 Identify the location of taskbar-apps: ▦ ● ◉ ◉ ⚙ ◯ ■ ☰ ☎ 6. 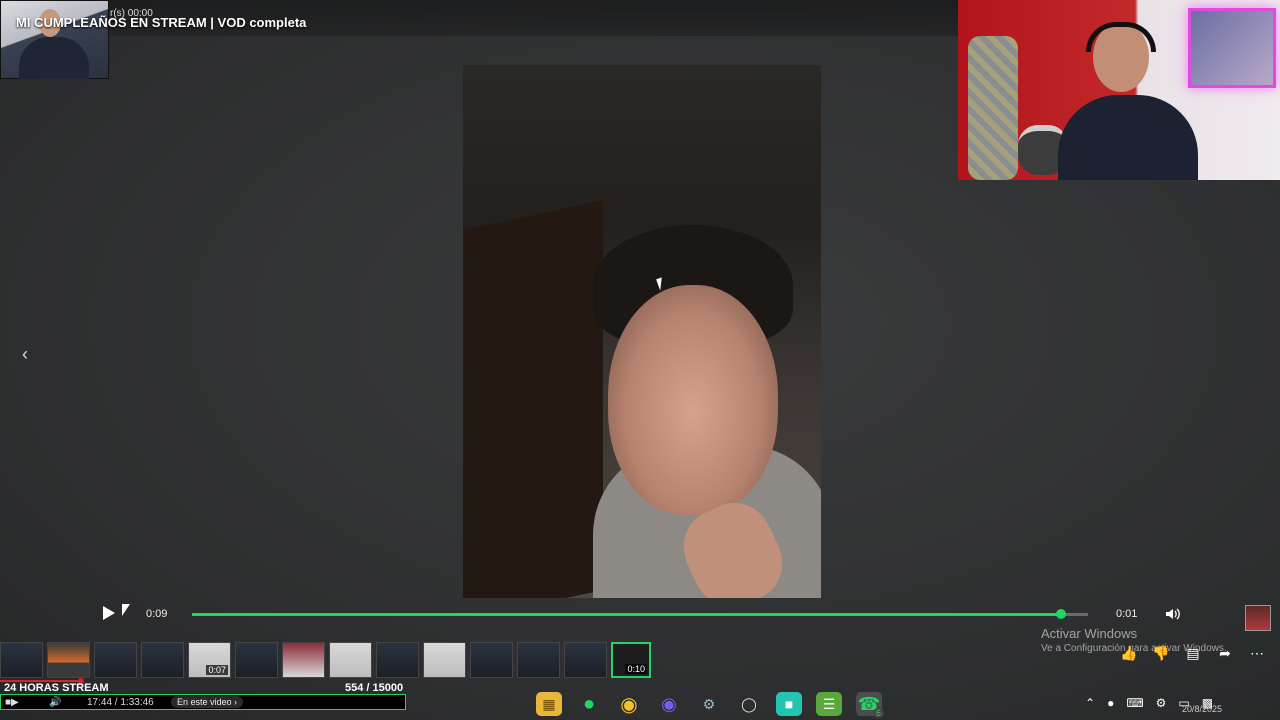
(710, 705).